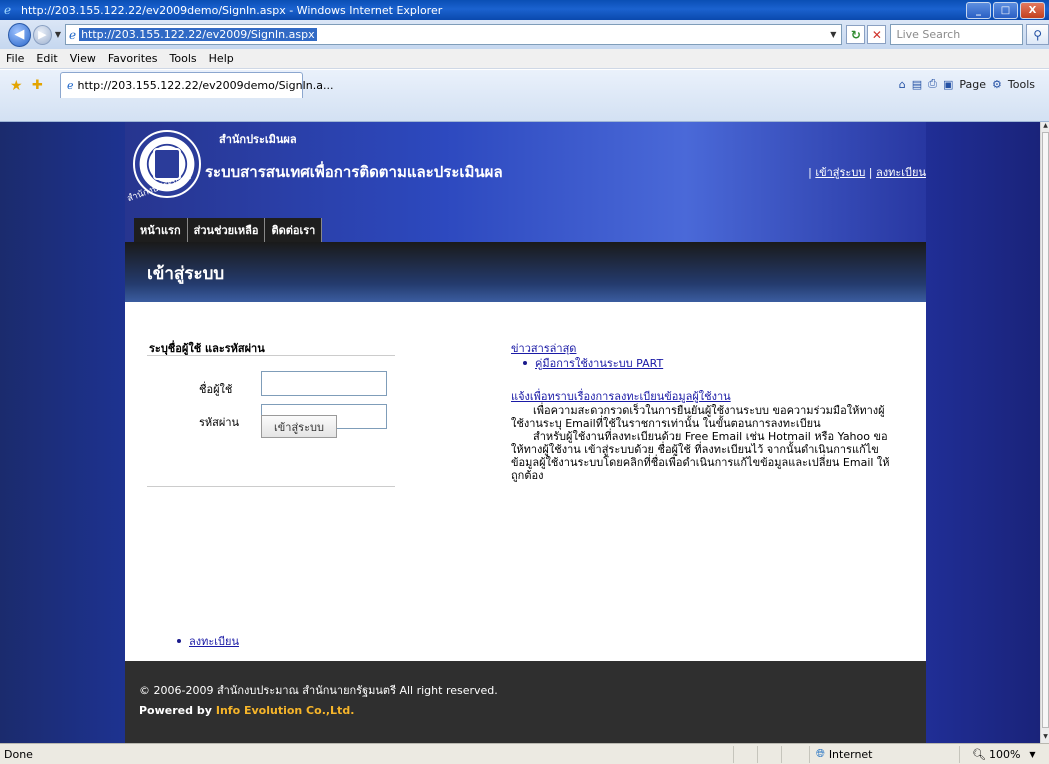  I want to click on page-banner: เข้าสู่ระบบ, so click(525, 272).